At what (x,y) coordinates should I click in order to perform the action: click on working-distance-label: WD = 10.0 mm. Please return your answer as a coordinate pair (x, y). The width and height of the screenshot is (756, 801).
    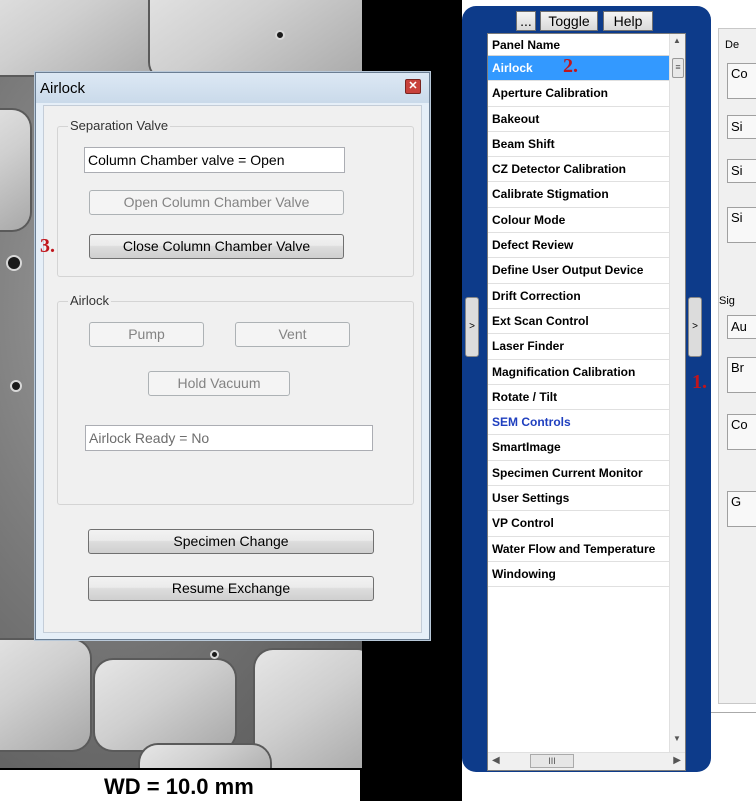
    Looking at the image, I should click on (179, 786).